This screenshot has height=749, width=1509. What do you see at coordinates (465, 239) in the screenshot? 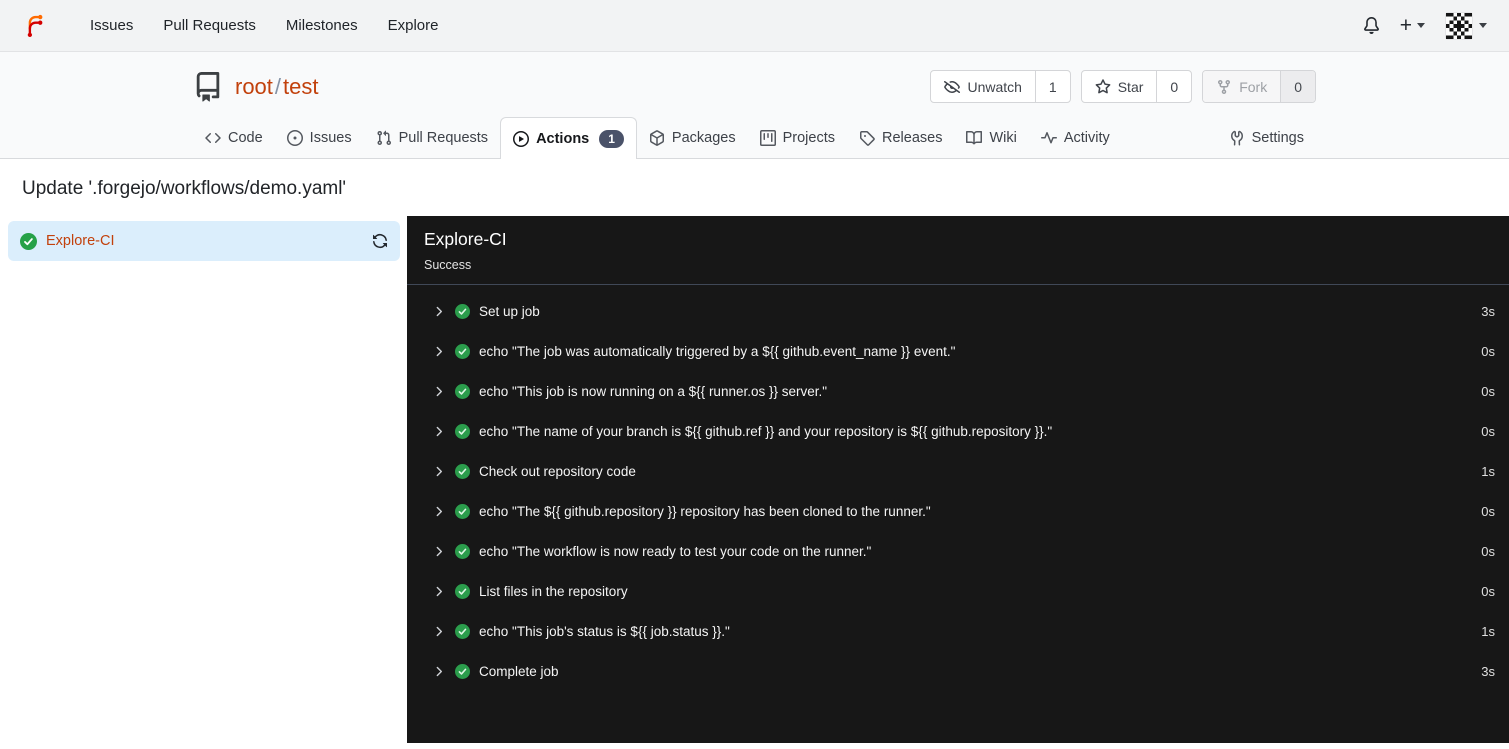
I see `job-log-title: Explore-CI` at bounding box center [465, 239].